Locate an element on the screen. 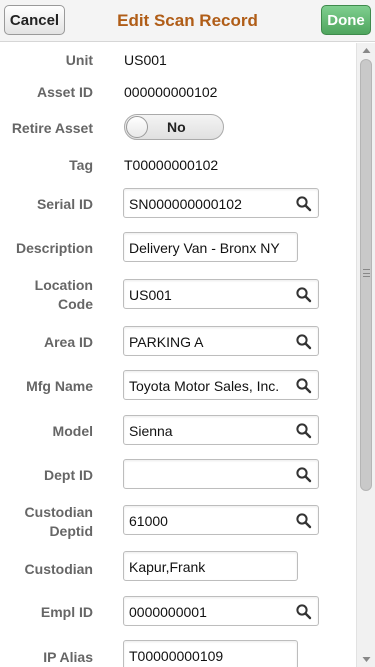 The height and width of the screenshot is (667, 375). model-value: Sienna is located at coordinates (151, 431).